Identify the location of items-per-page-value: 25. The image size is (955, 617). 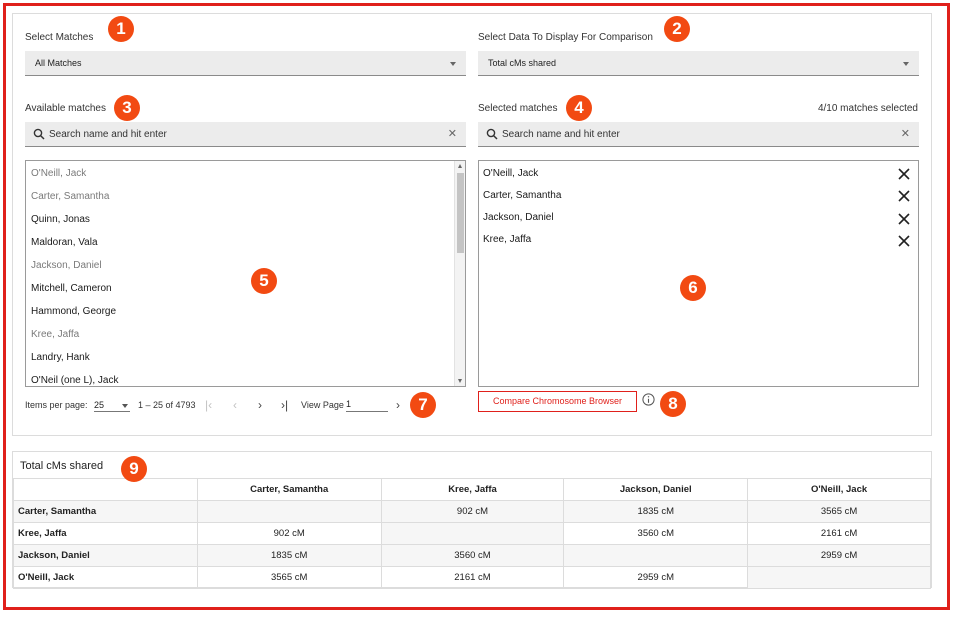
(99, 405).